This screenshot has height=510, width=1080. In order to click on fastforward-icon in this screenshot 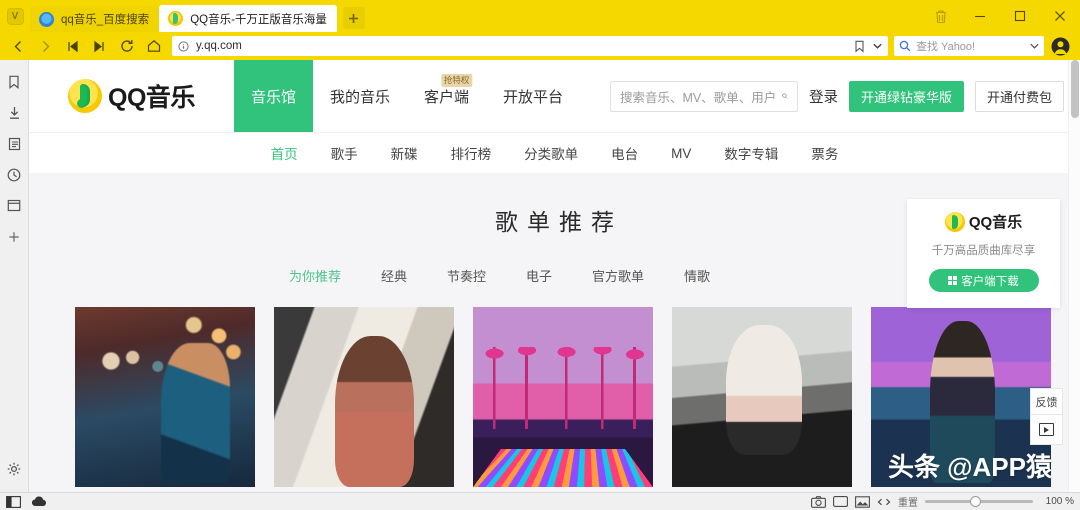, I will do `click(99, 46)`.